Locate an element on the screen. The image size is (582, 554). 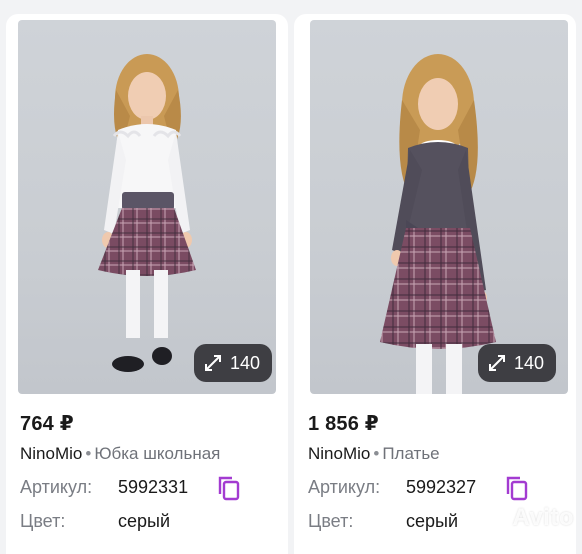
listing-title: NinoMio • Юбка школьная is located at coordinates (120, 454).